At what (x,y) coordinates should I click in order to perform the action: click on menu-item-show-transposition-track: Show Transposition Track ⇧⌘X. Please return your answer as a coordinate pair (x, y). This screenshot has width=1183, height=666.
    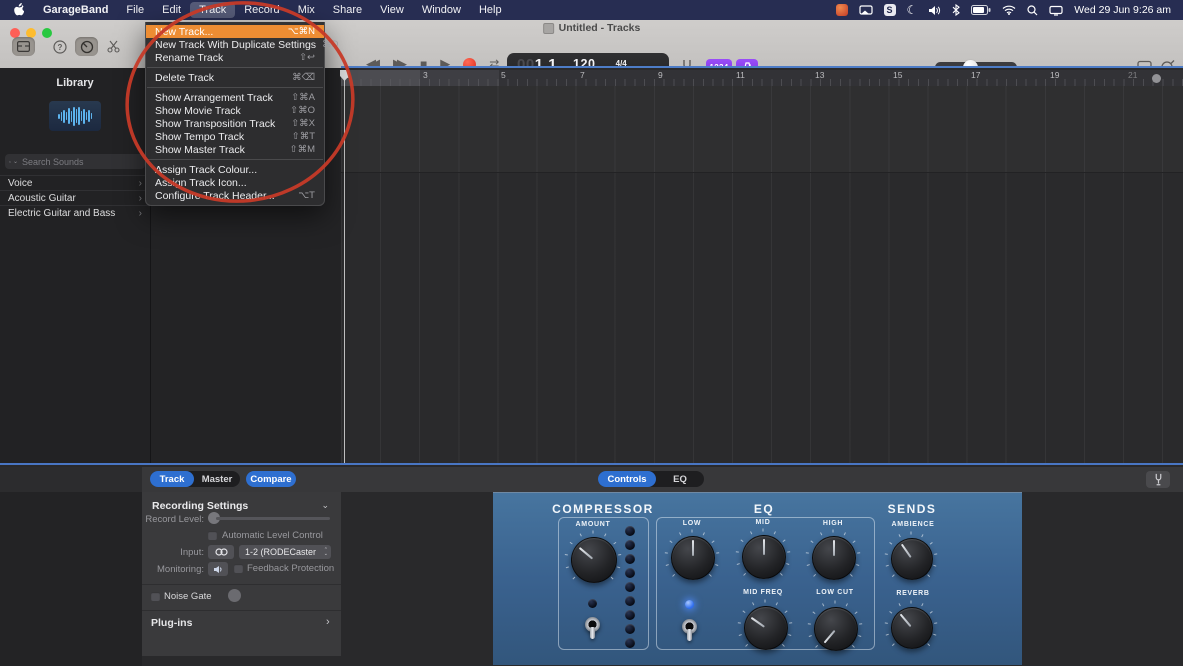
    Looking at the image, I should click on (235, 123).